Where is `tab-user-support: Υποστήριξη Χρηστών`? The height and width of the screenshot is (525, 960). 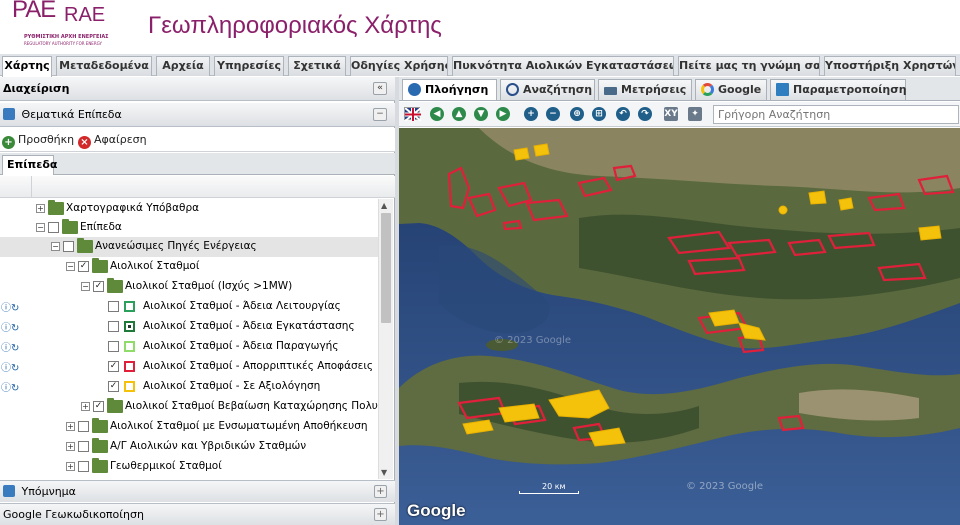
tab-user-support: Υποστήριξη Χρηστών is located at coordinates (890, 66).